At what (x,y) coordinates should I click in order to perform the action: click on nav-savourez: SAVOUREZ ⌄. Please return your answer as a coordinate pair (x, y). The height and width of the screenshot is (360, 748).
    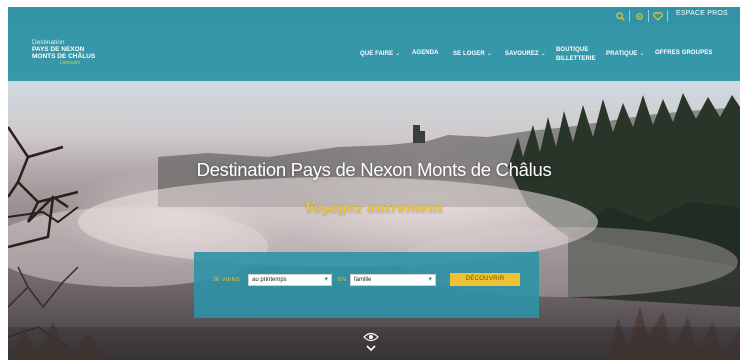
    Looking at the image, I should click on (525, 53).